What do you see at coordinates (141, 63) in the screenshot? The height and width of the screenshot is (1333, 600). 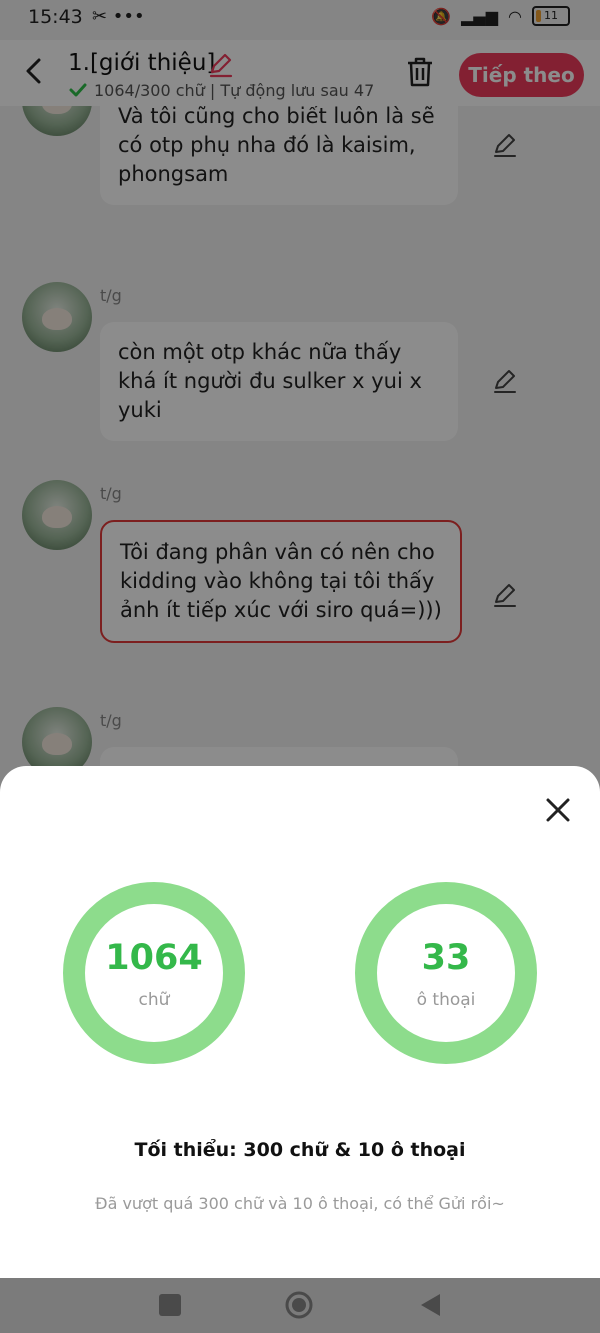 I see `chapter-title: 1.[giới thiệu]` at bounding box center [141, 63].